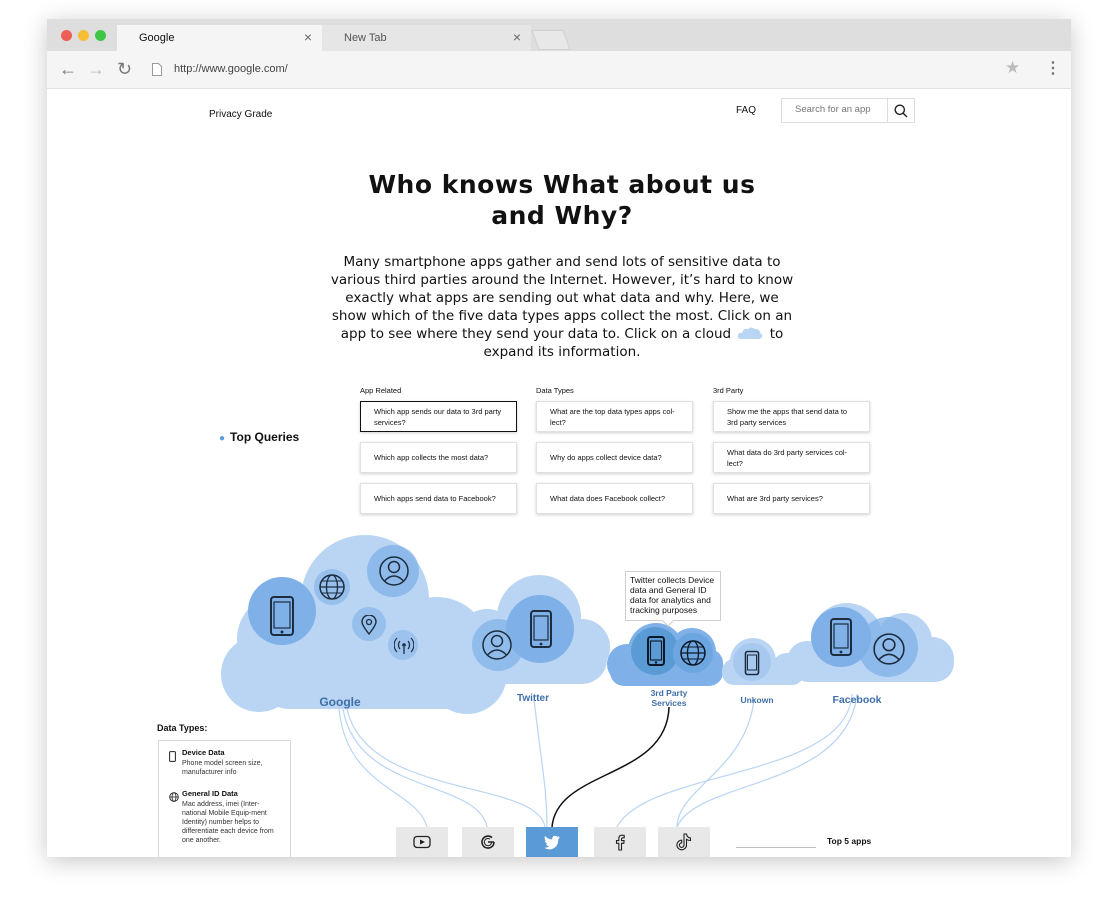 The width and height of the screenshot is (1116, 897). I want to click on cloud-label-3rd-party: 3rd Party Services, so click(669, 698).